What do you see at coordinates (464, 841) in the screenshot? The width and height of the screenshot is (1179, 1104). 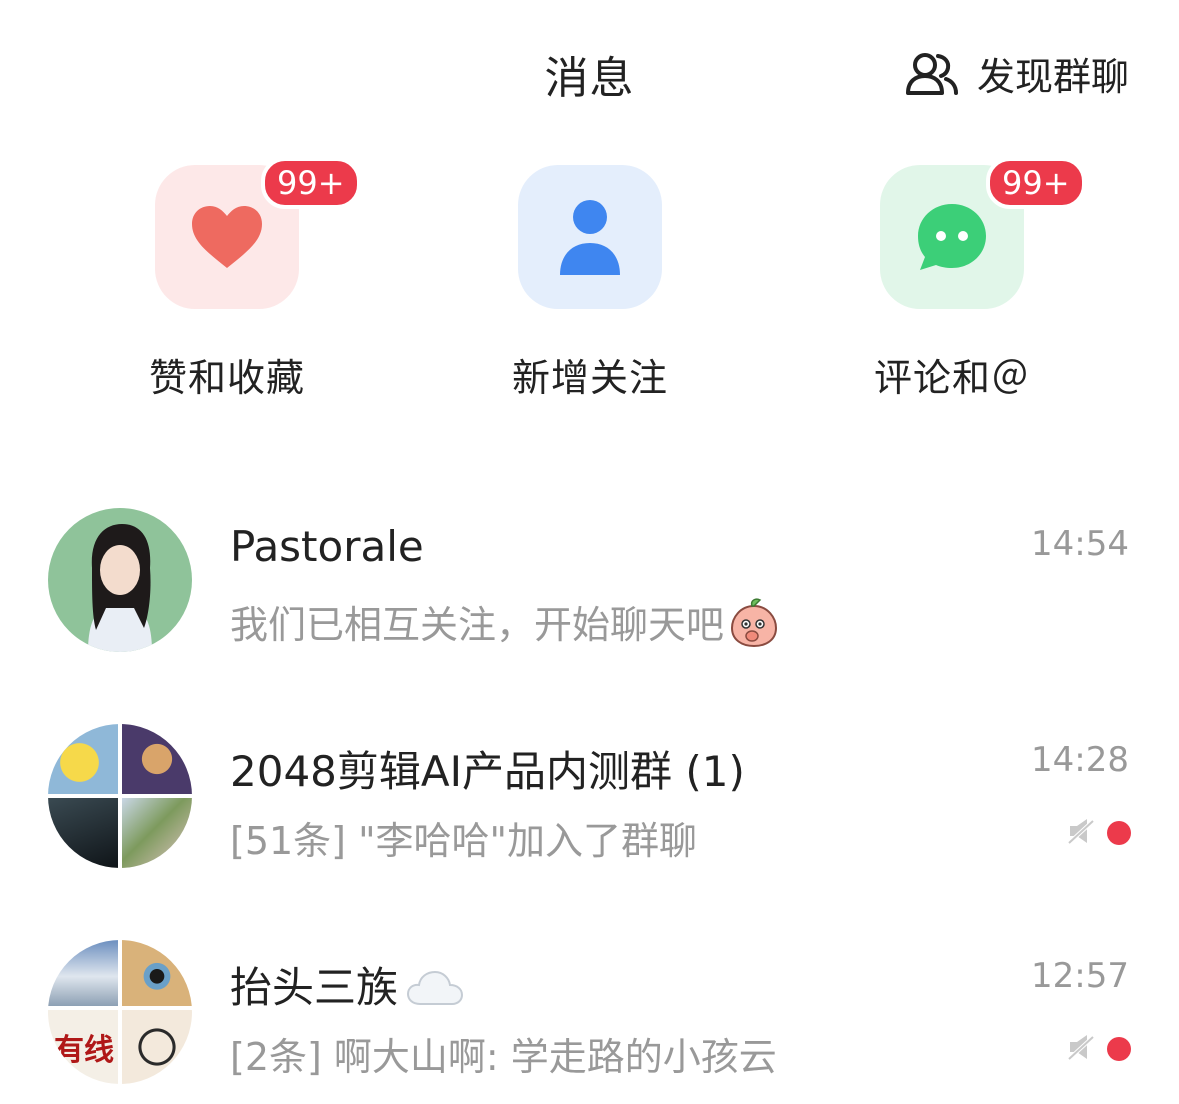 I see `conversation-preview: [51条] "李哈哈"加入了群聊` at bounding box center [464, 841].